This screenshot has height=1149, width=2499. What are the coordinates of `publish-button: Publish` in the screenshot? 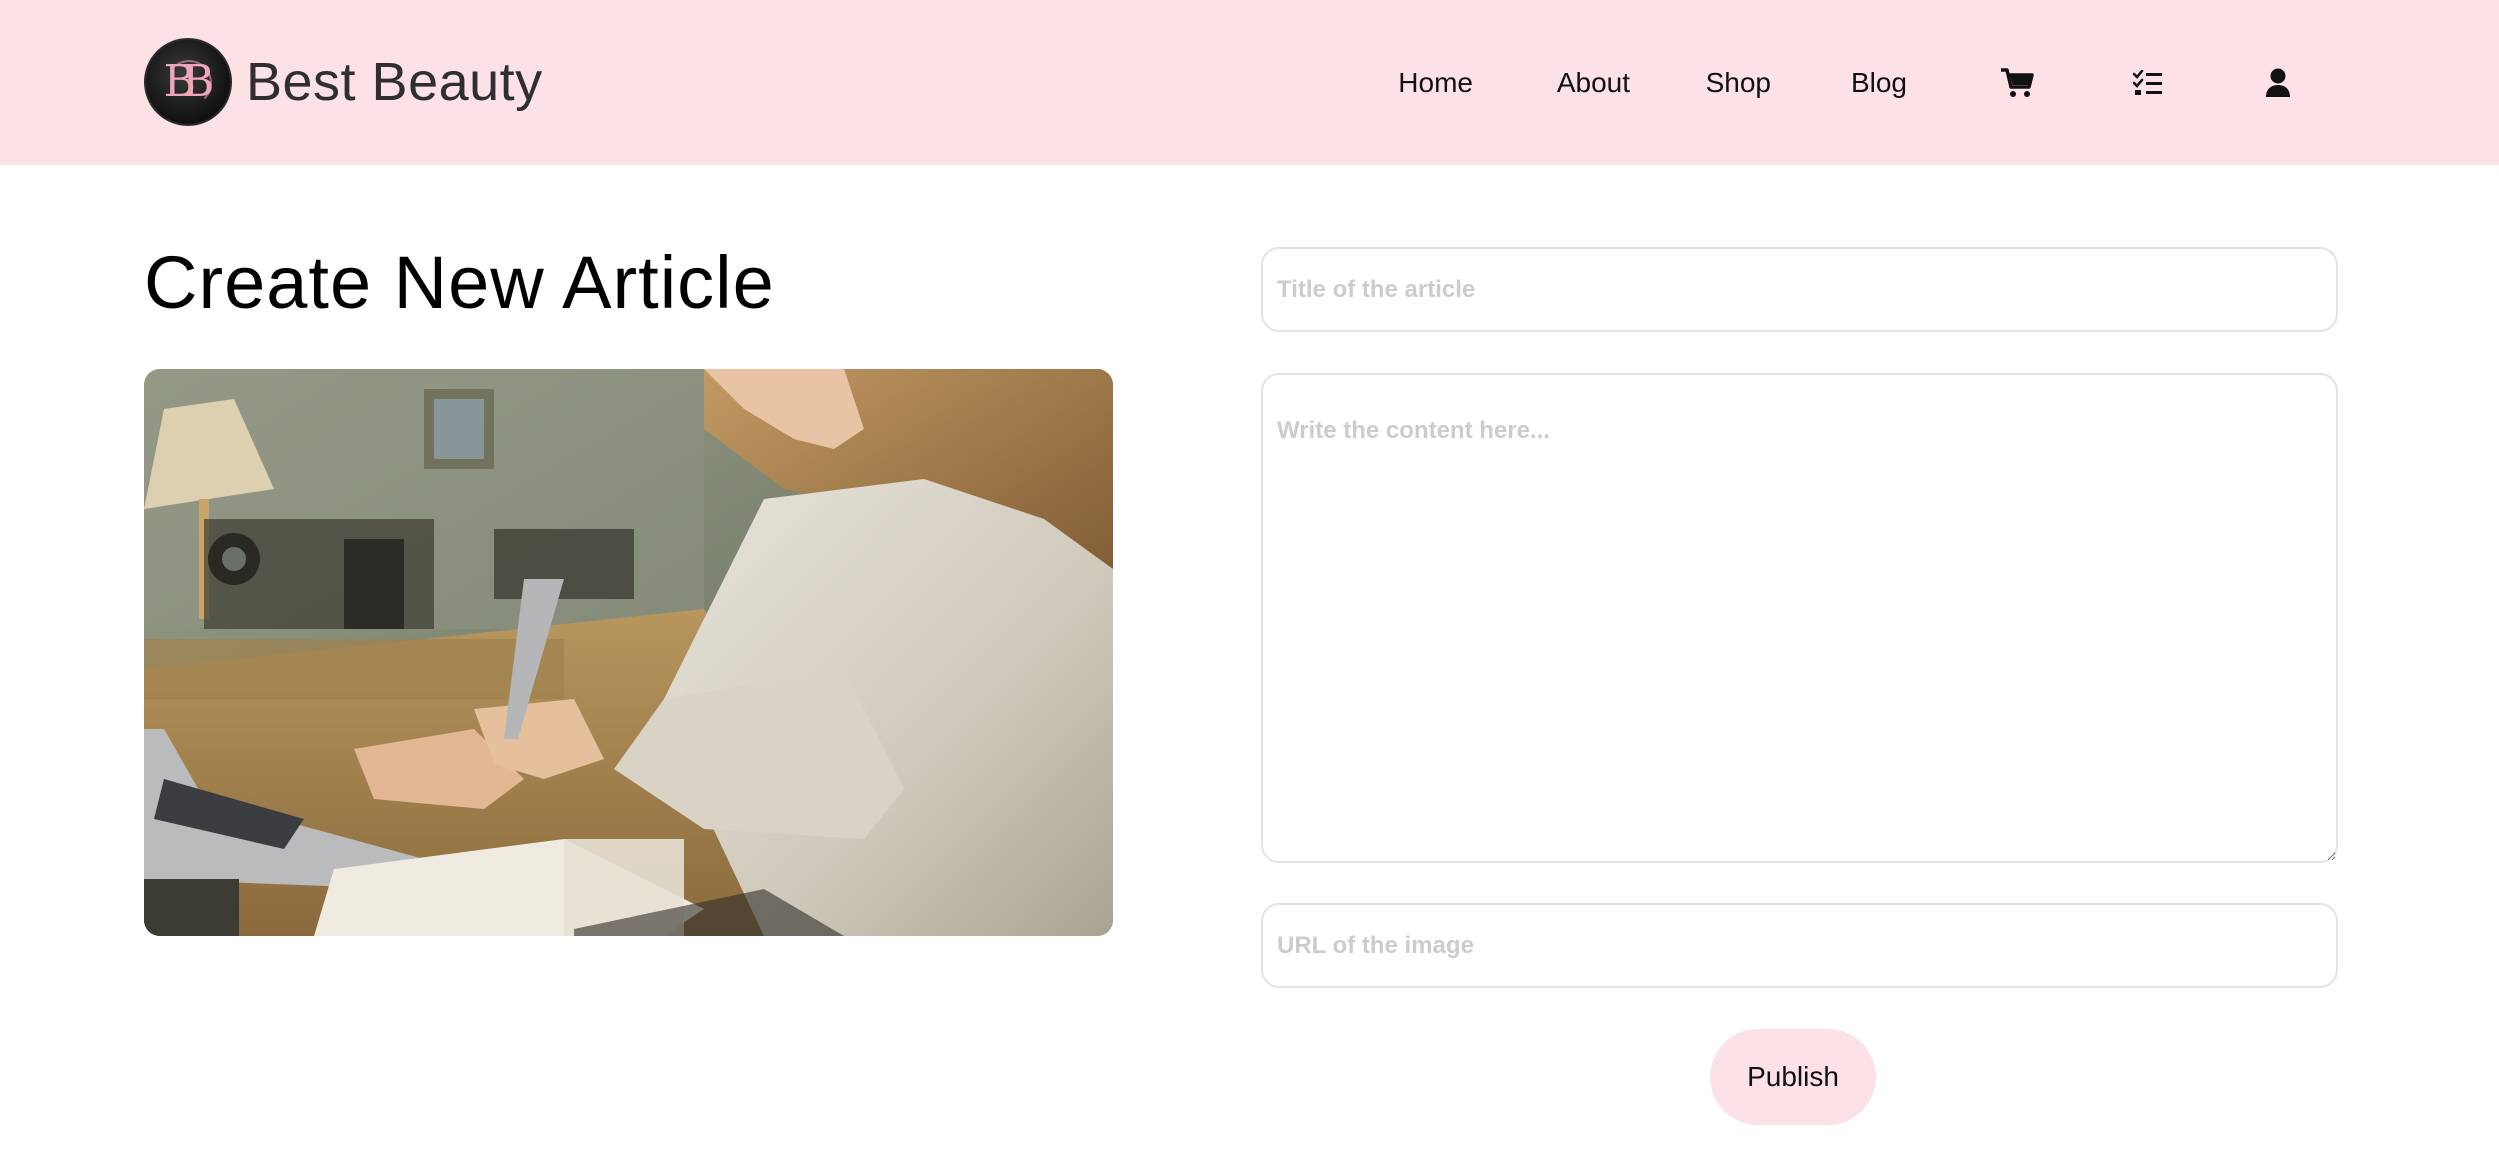 It's located at (1793, 1077).